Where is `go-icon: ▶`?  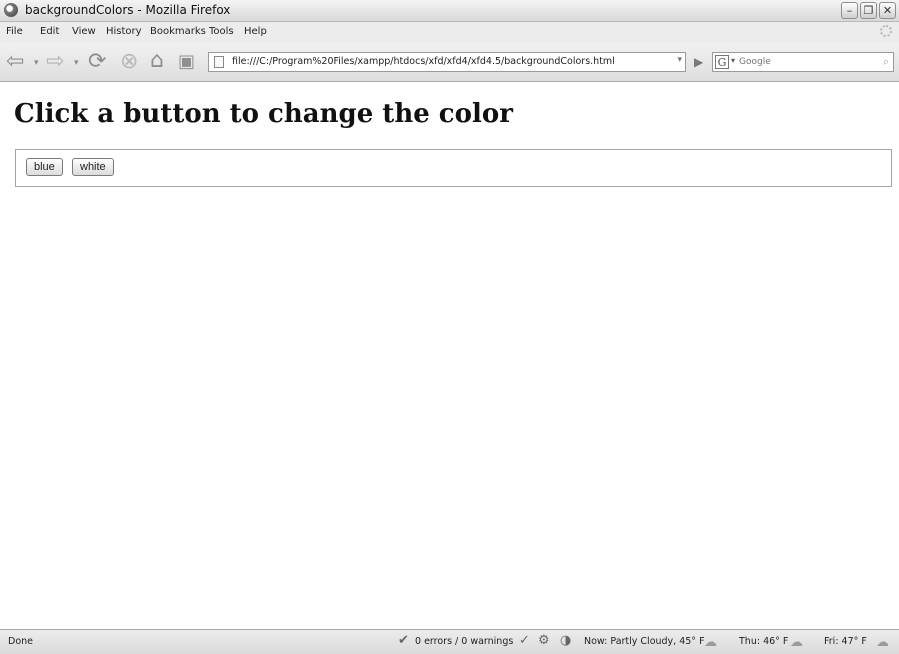 go-icon: ▶ is located at coordinates (698, 62).